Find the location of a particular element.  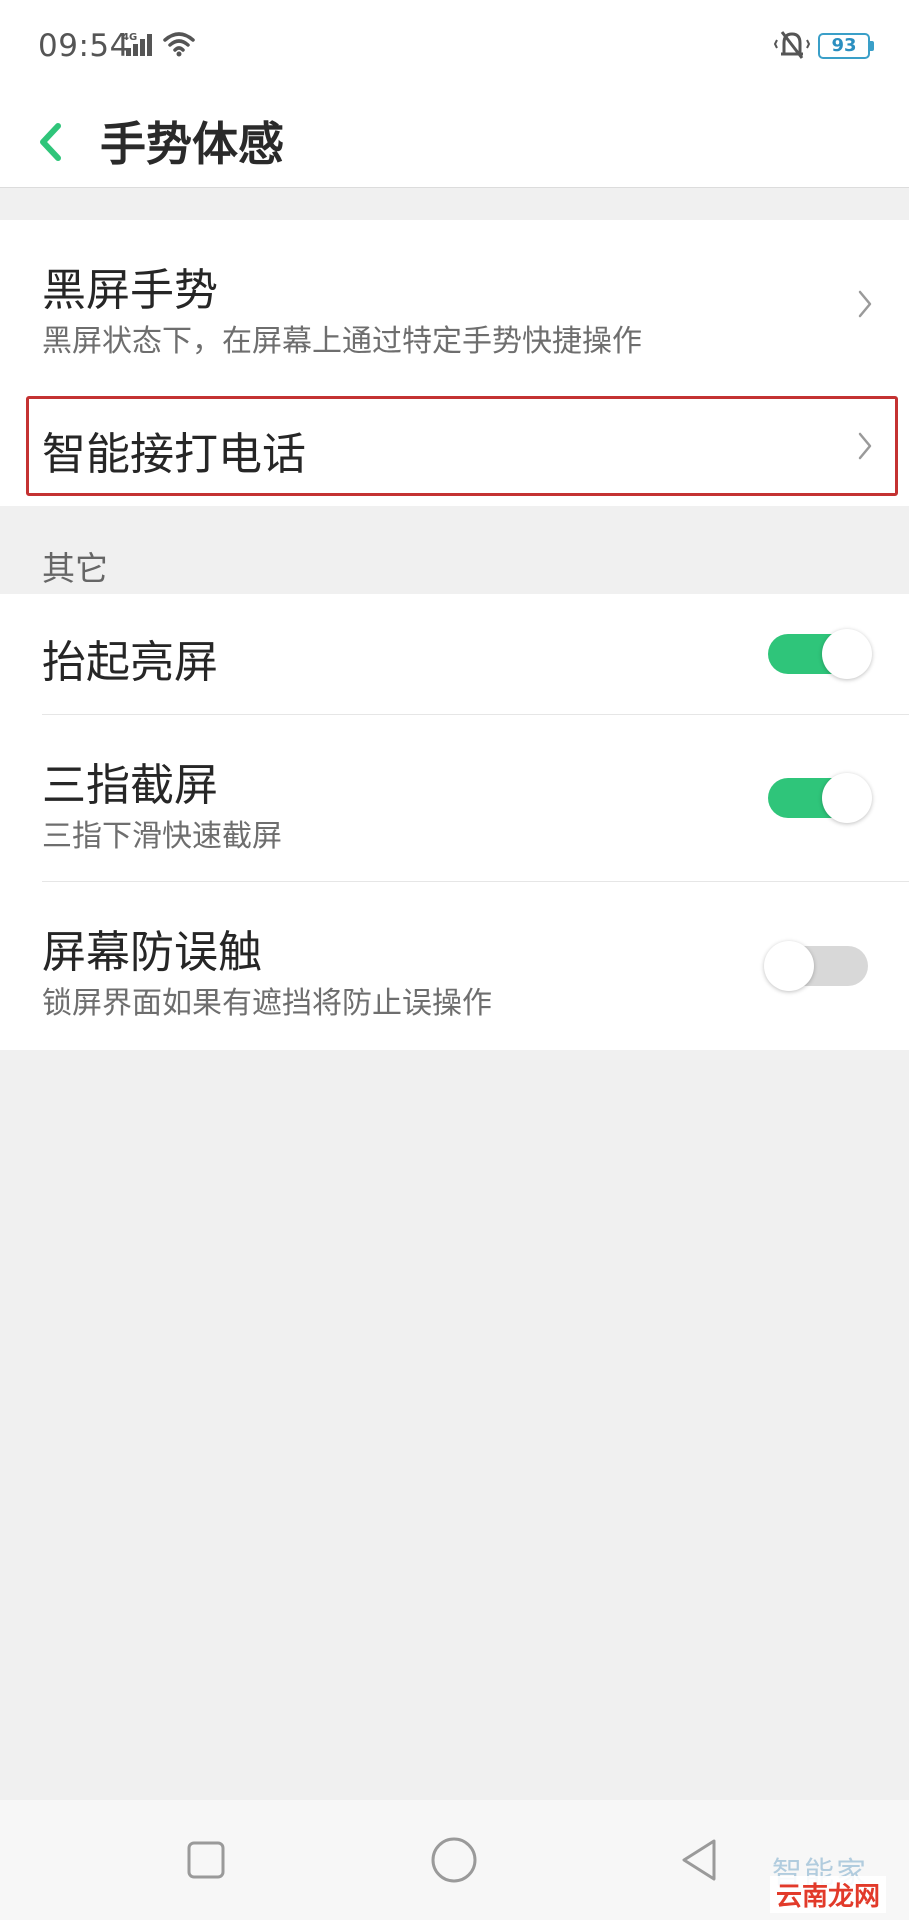

item-title: 抬起亮屏 is located at coordinates (130, 662).